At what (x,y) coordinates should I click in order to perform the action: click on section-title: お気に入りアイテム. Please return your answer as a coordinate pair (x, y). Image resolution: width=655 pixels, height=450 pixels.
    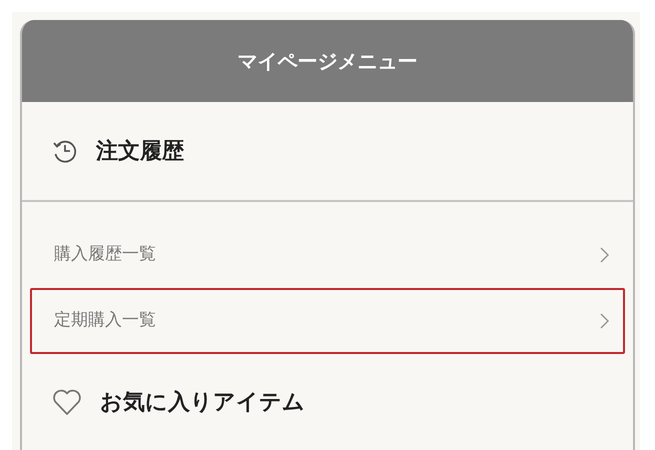
    Looking at the image, I should click on (202, 402).